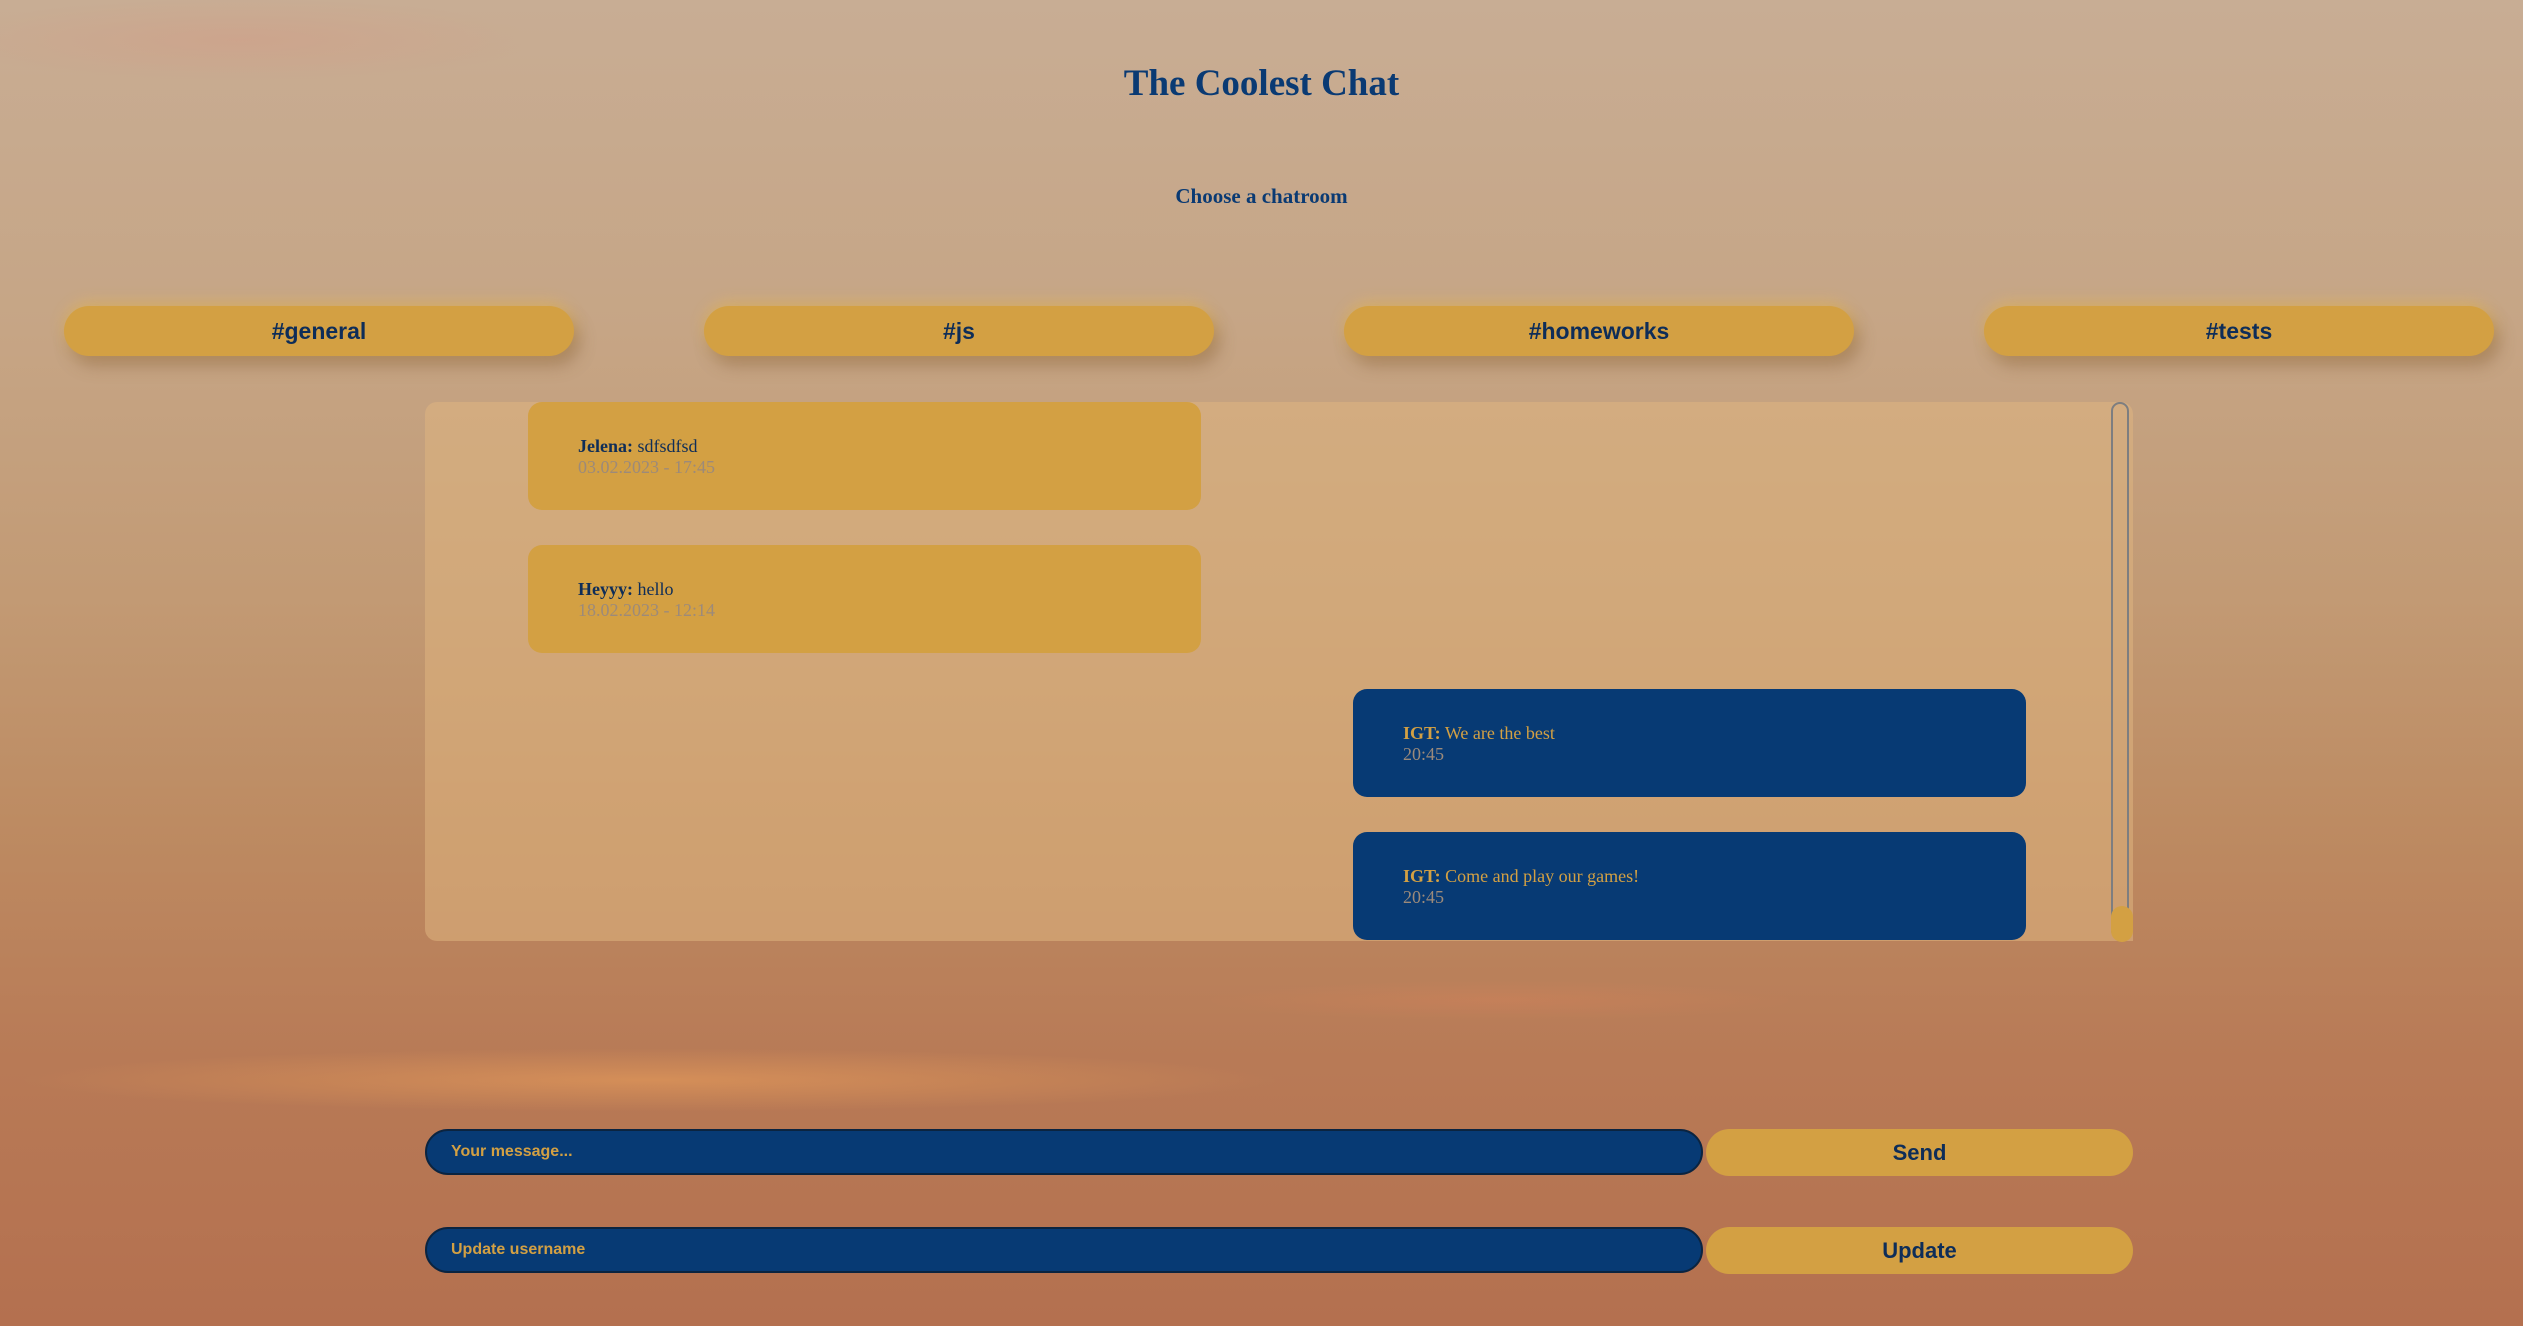 The width and height of the screenshot is (2523, 1326). Describe the element at coordinates (1919, 1152) in the screenshot. I see `send-button: Send` at that location.